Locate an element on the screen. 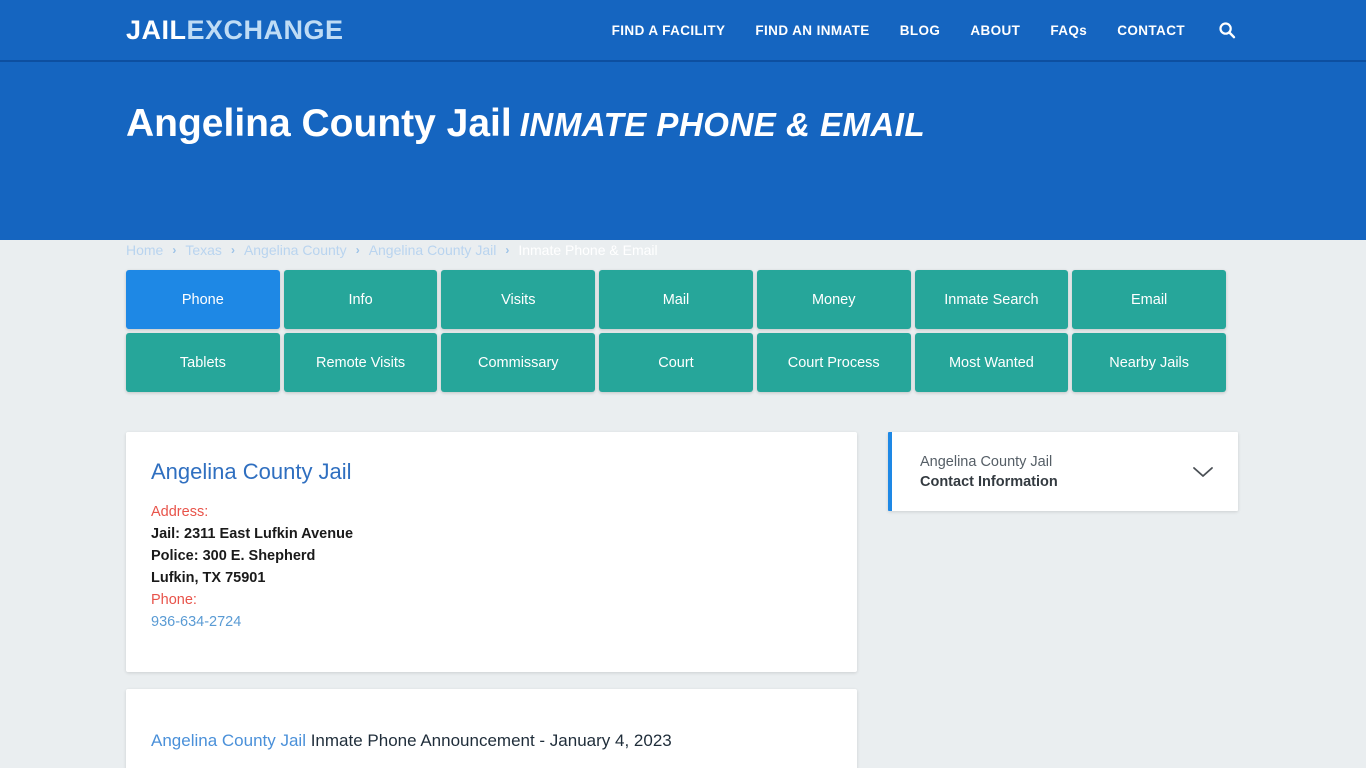 The height and width of the screenshot is (768, 1366). nav-item-about: ABOUT is located at coordinates (995, 30).